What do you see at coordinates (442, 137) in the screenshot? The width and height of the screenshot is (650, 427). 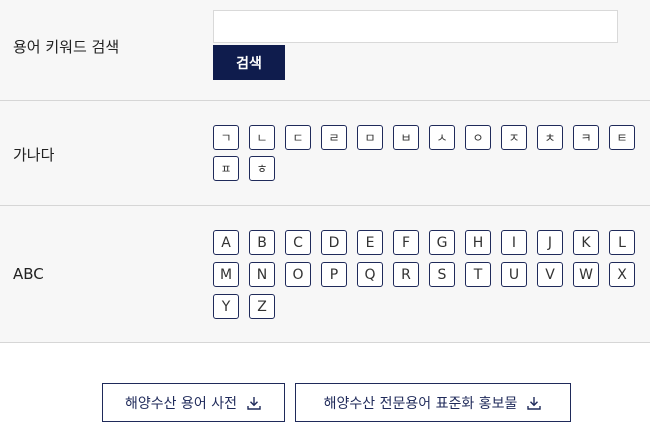 I see `korean-index-key: ㅅ` at bounding box center [442, 137].